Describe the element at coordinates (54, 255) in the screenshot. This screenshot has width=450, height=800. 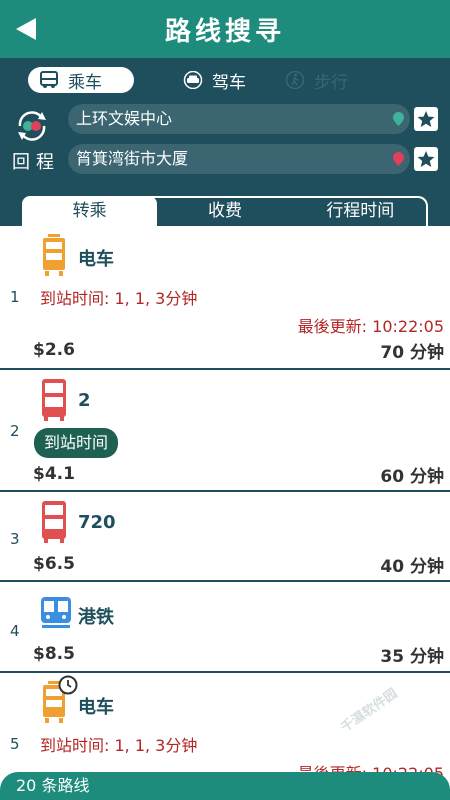
I see `tram-icon` at that location.